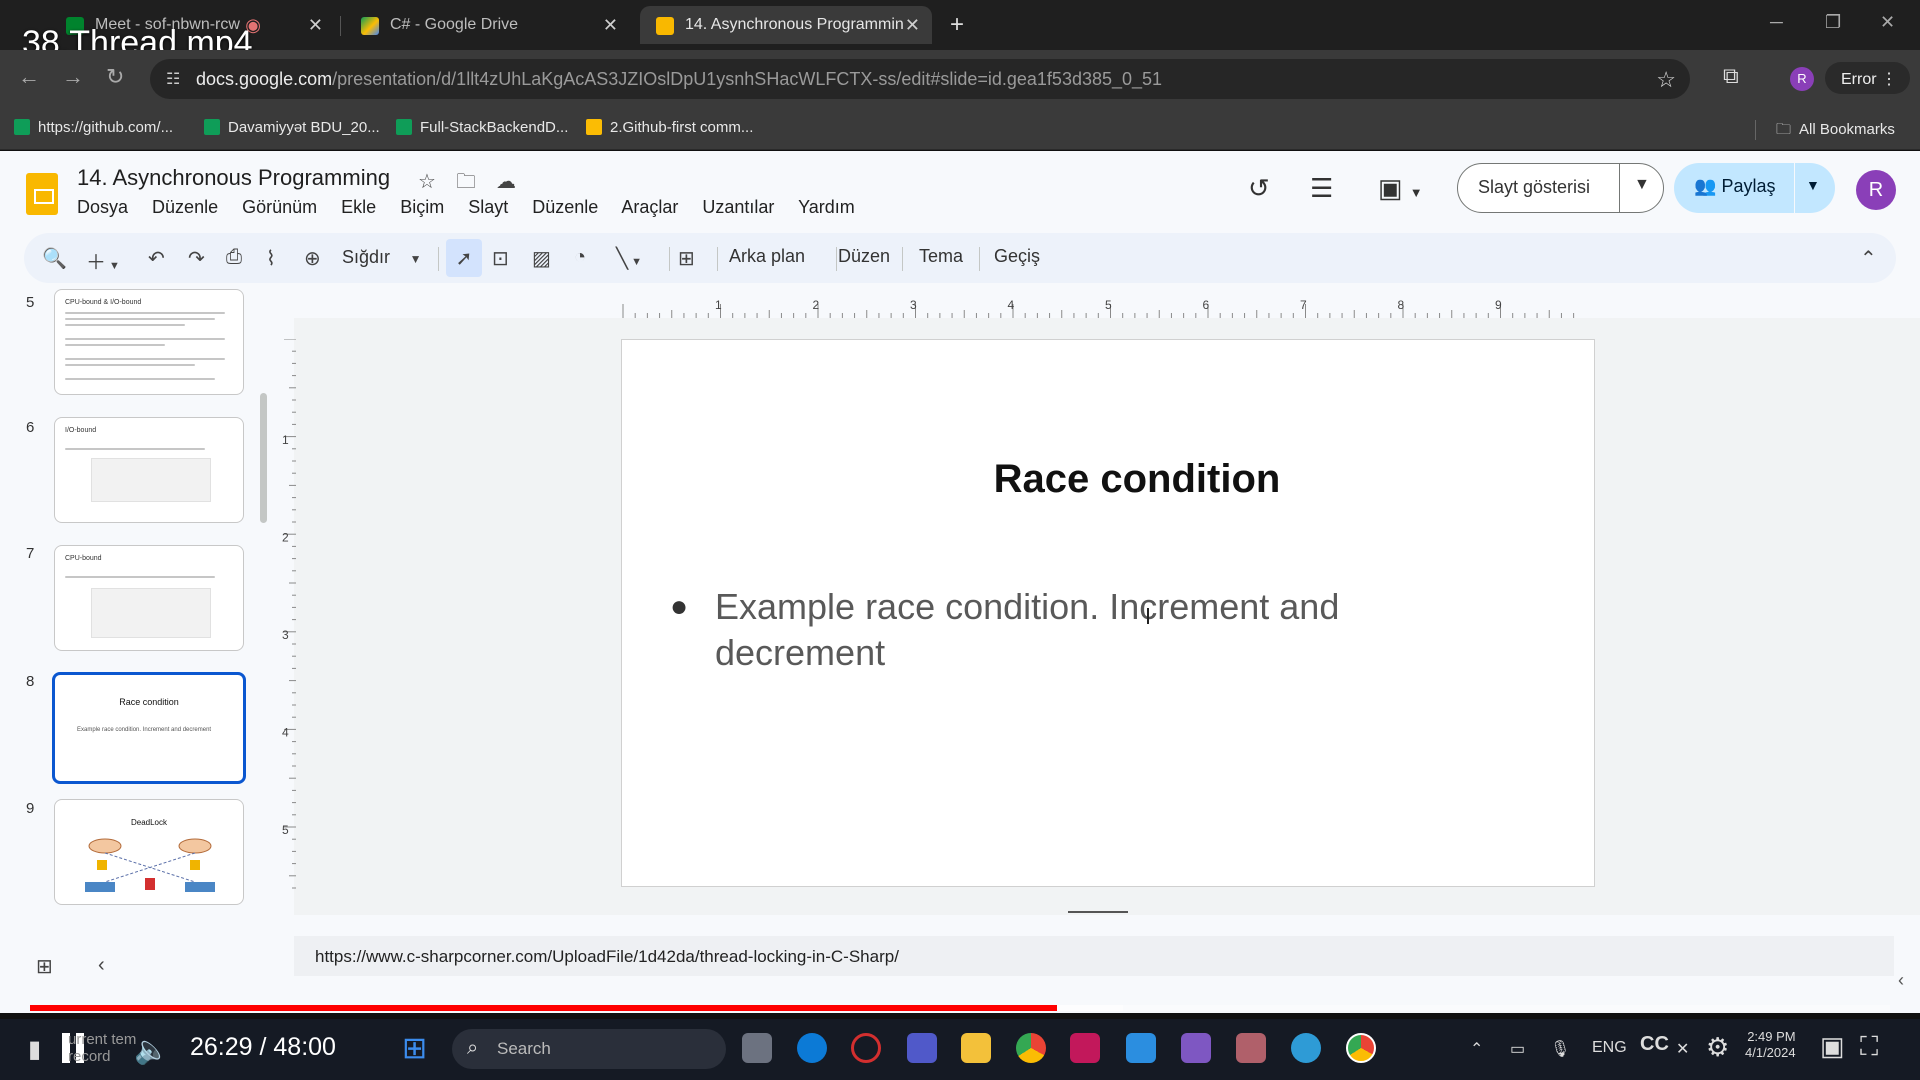  I want to click on cloud-status-icon: ☁, so click(506, 182).